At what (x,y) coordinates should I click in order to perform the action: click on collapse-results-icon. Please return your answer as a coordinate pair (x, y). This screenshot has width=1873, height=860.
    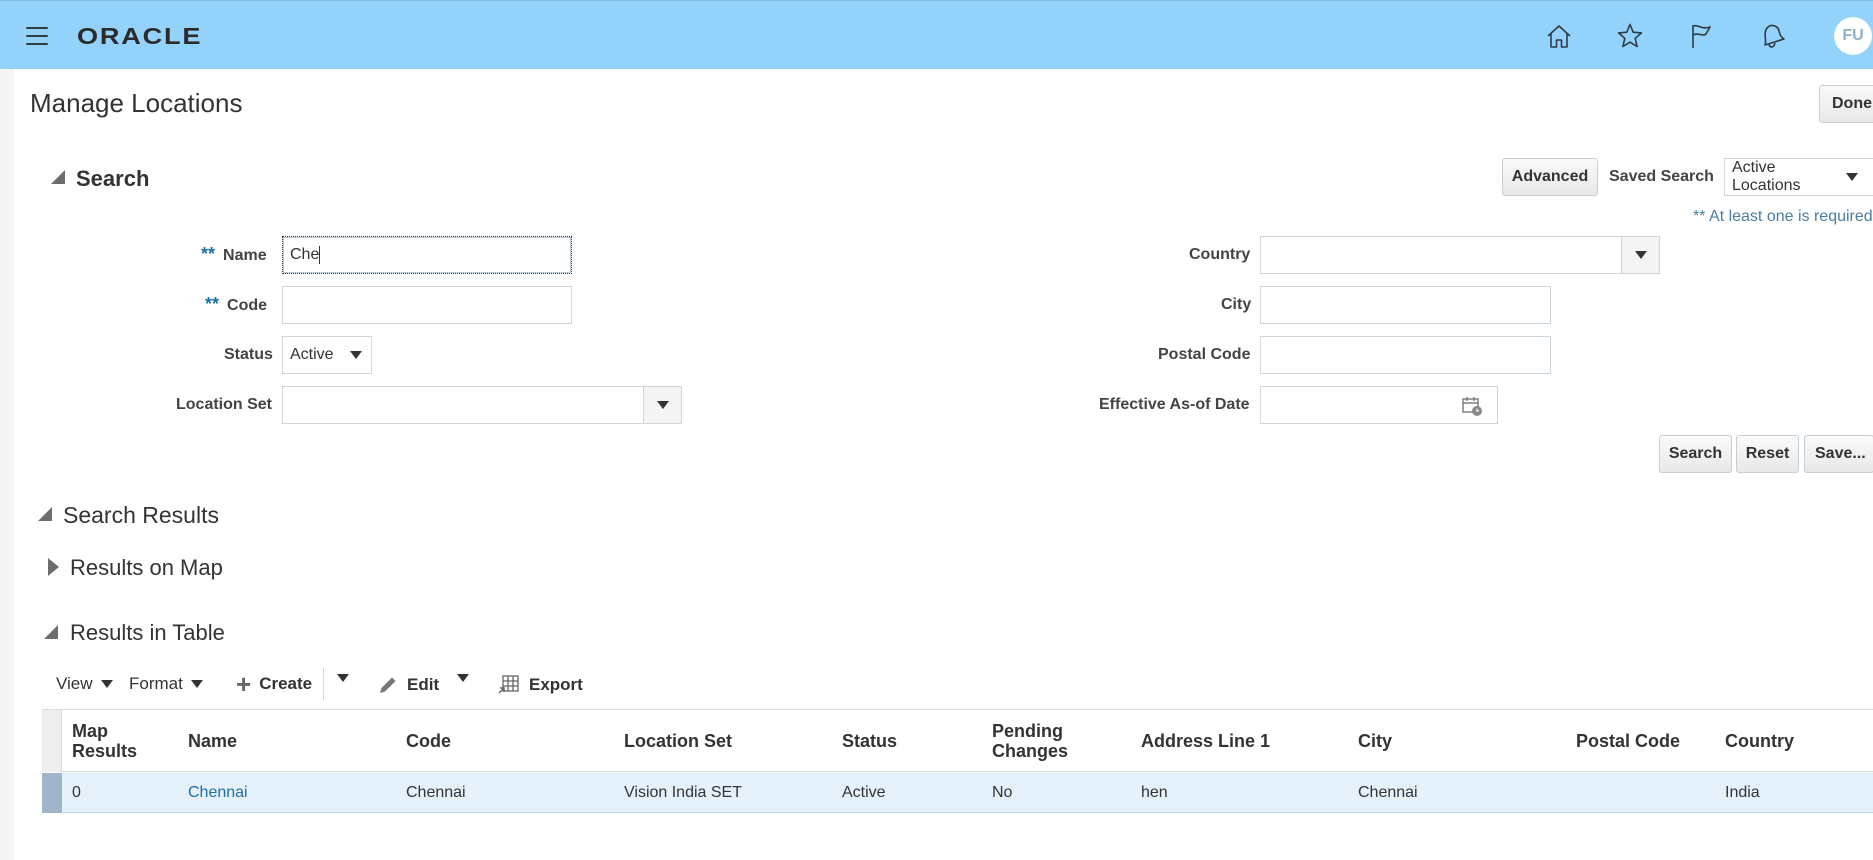
    Looking at the image, I should click on (45, 514).